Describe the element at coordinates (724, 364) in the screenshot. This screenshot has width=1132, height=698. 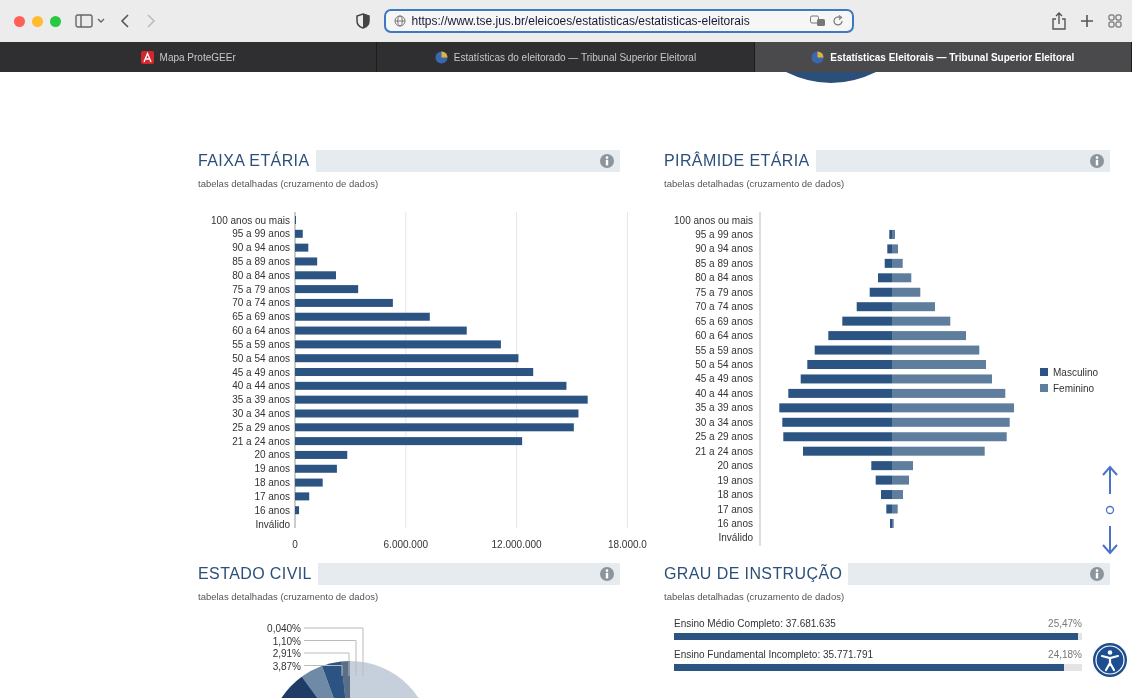
I see `category-label: 50 a 54 anos` at that location.